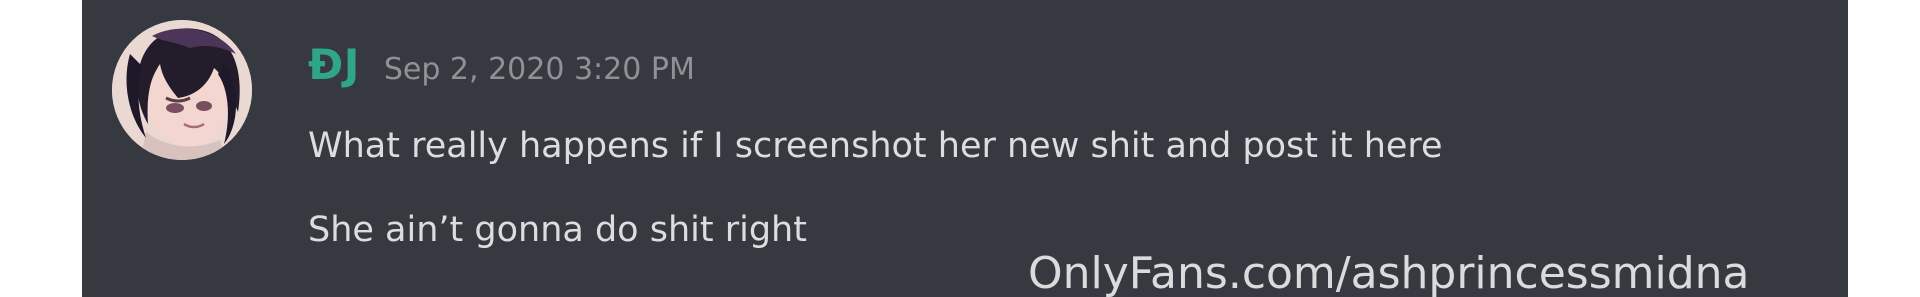 Image resolution: width=1920 pixels, height=297 pixels. What do you see at coordinates (539, 69) in the screenshot?
I see `message-timestamp: Sep 2, 2020 3:20 PM` at bounding box center [539, 69].